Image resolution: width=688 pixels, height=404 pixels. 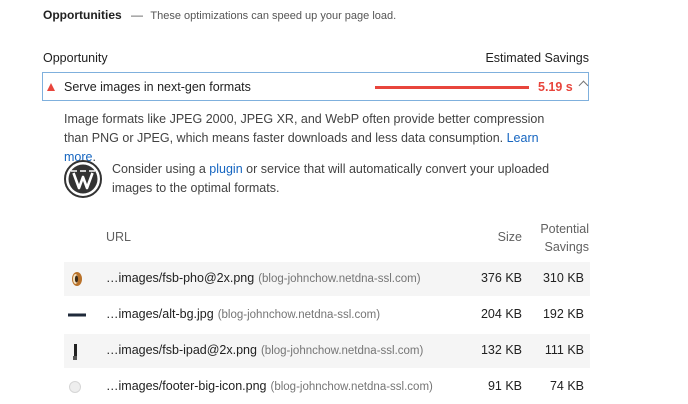 What do you see at coordinates (452, 87) in the screenshot?
I see `savings-bar` at bounding box center [452, 87].